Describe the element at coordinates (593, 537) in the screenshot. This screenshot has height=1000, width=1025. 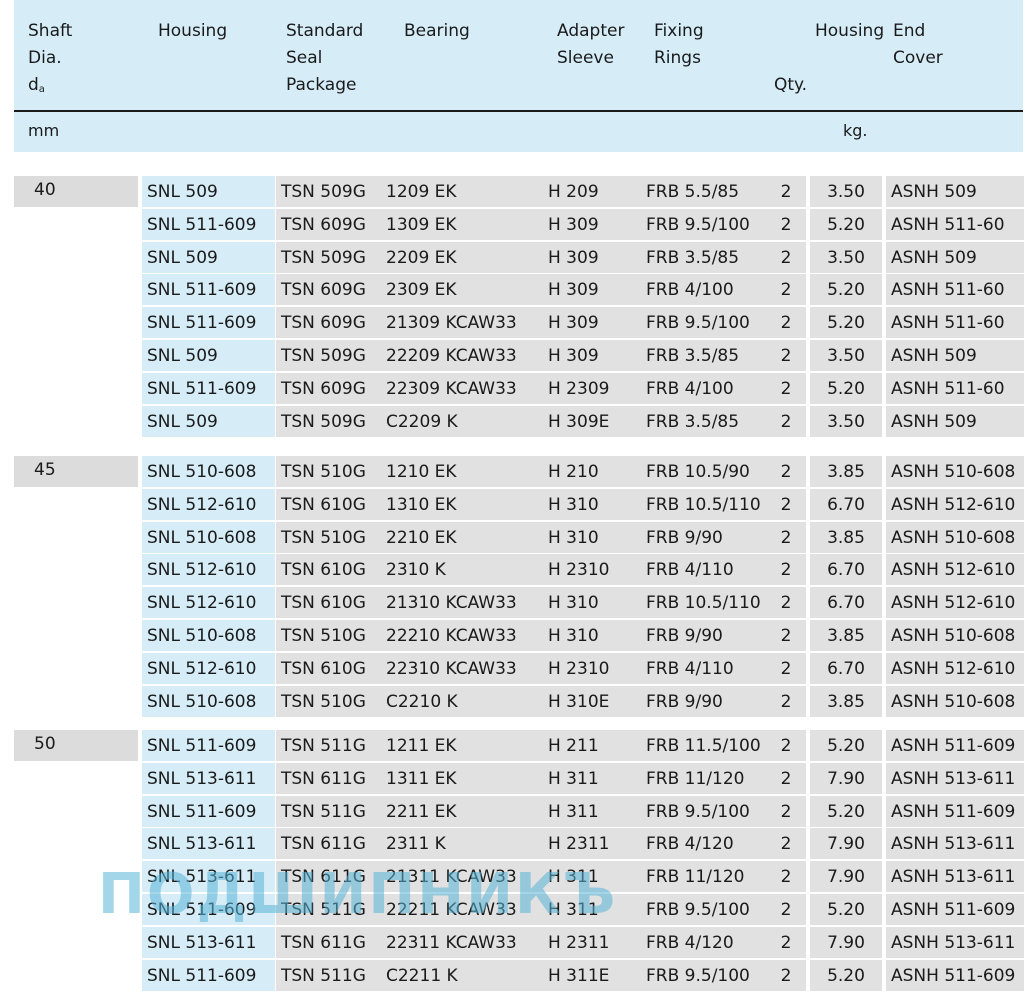
I see `adapter-cell: H 310` at that location.